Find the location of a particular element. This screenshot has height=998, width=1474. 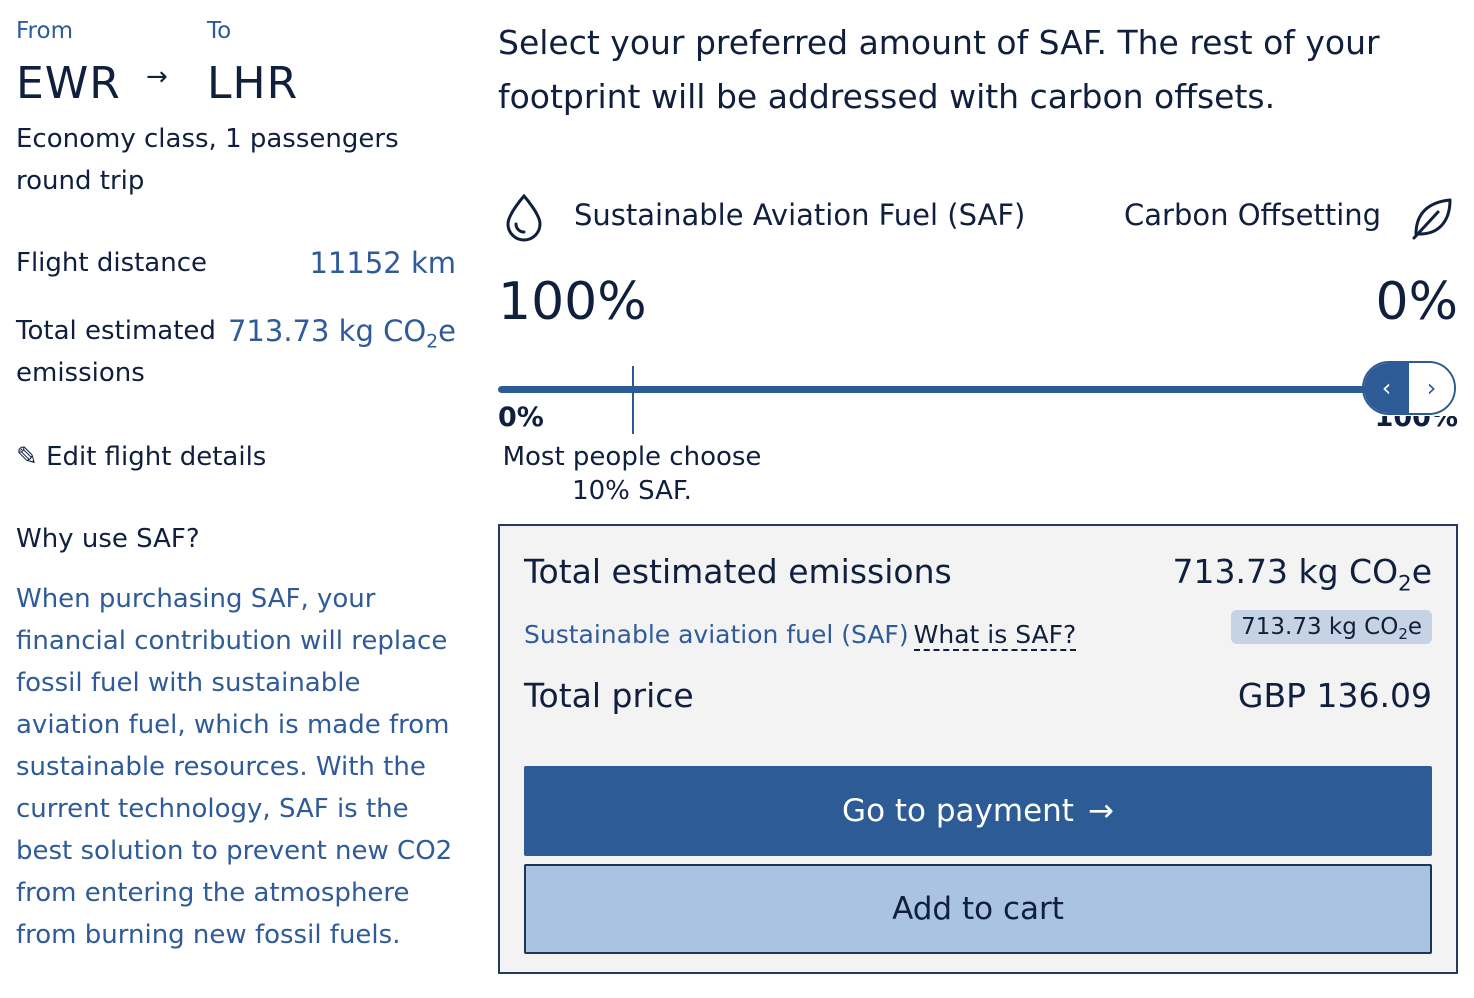

to-label: To is located at coordinates (219, 31).